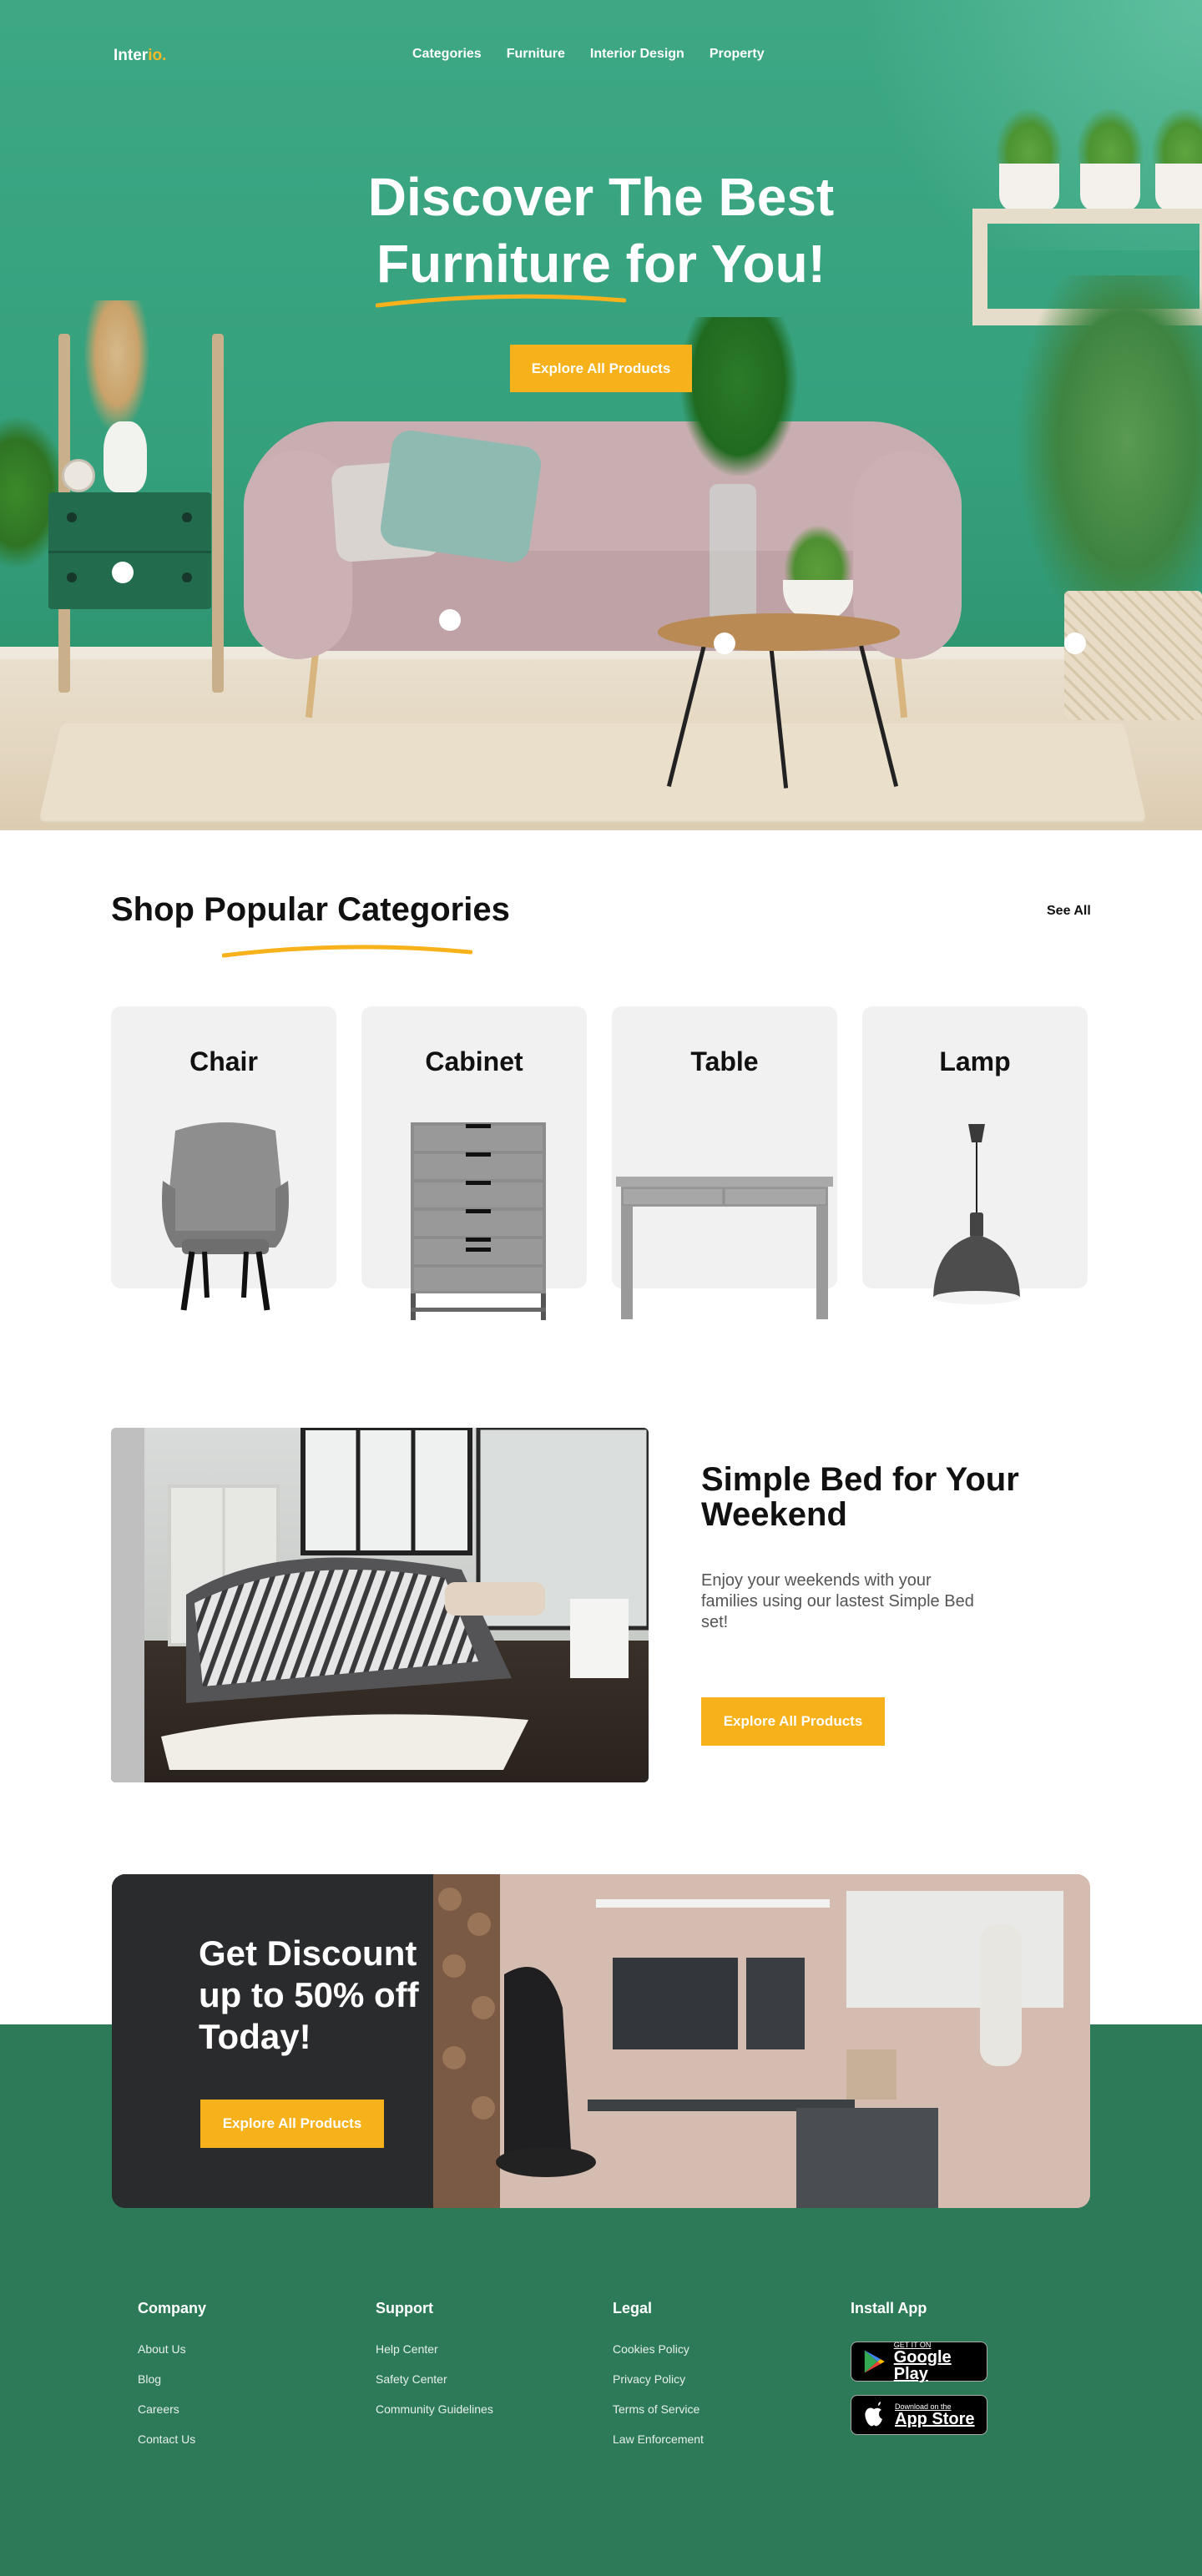 This screenshot has width=1202, height=2576. What do you see at coordinates (592, 773) in the screenshot?
I see `hero-rug` at bounding box center [592, 773].